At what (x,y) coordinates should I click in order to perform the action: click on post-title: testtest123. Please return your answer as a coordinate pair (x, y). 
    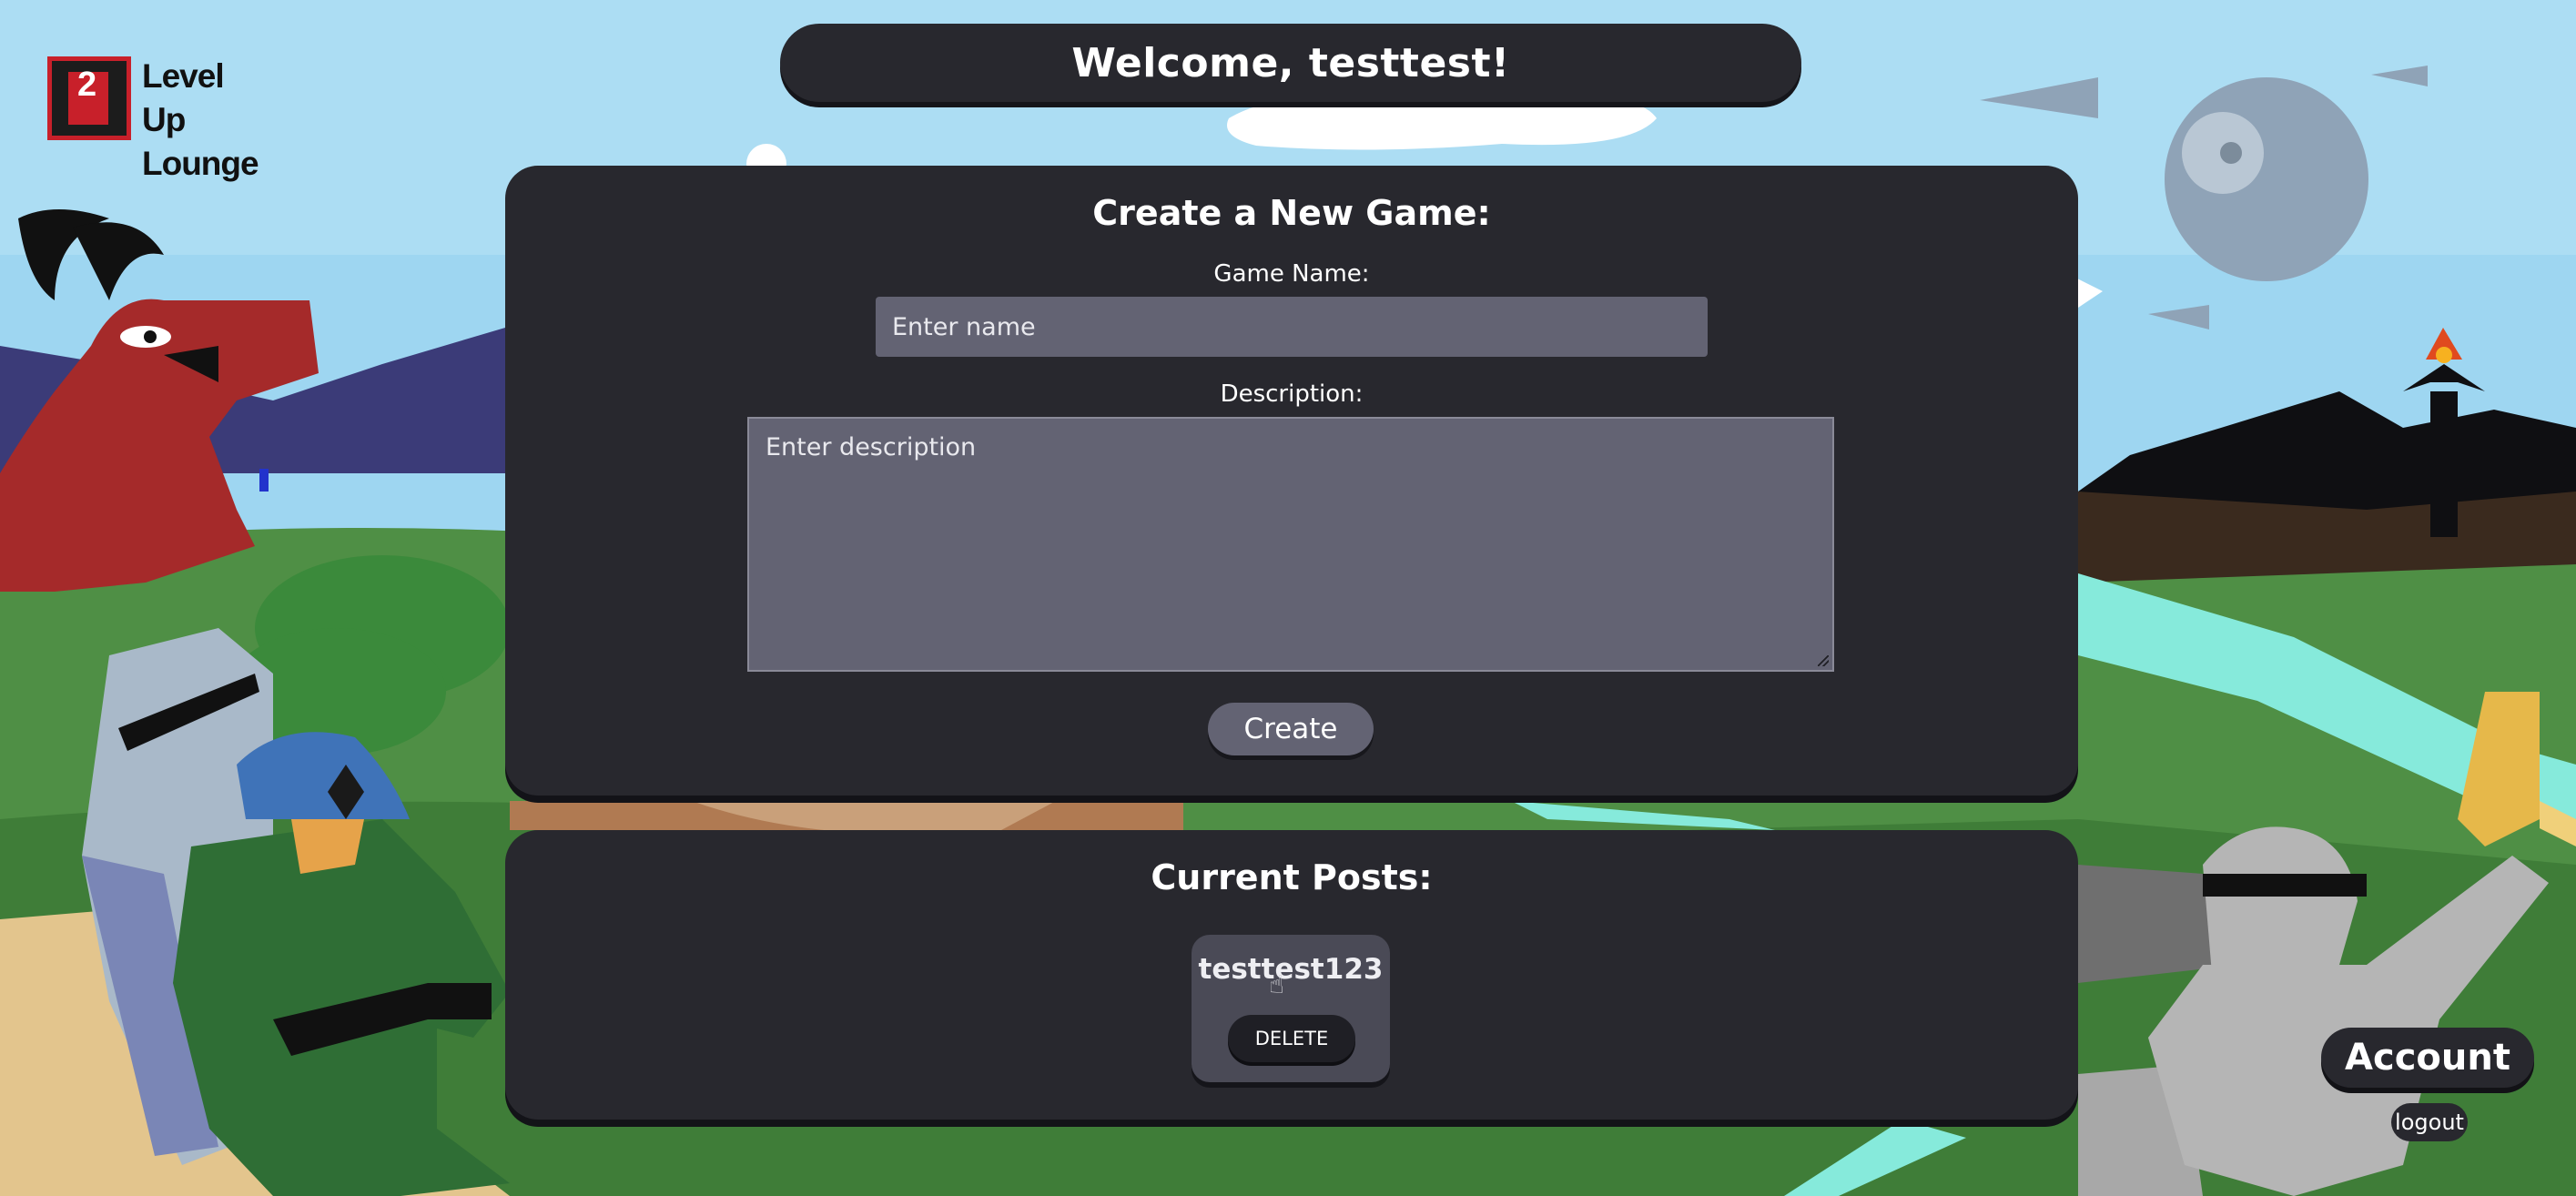
    Looking at the image, I should click on (1291, 969).